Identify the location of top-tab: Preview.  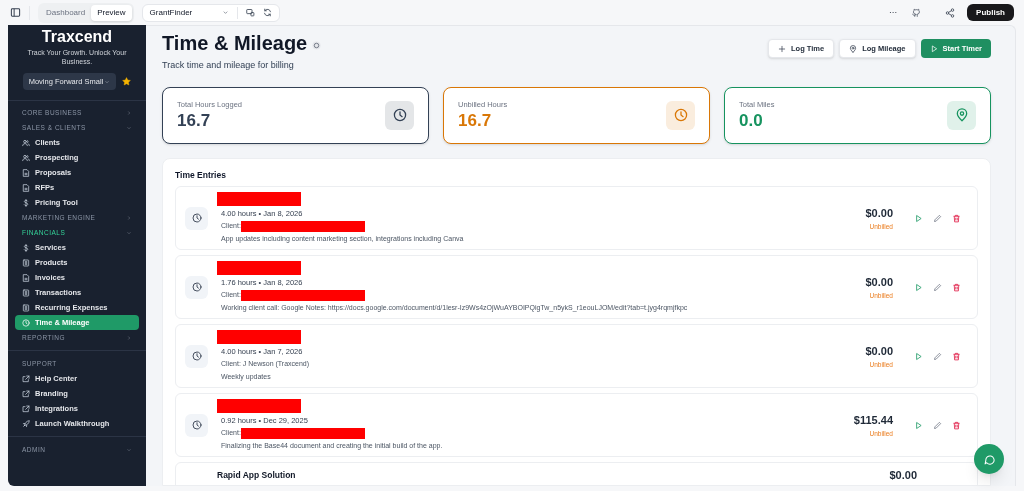
(111, 12).